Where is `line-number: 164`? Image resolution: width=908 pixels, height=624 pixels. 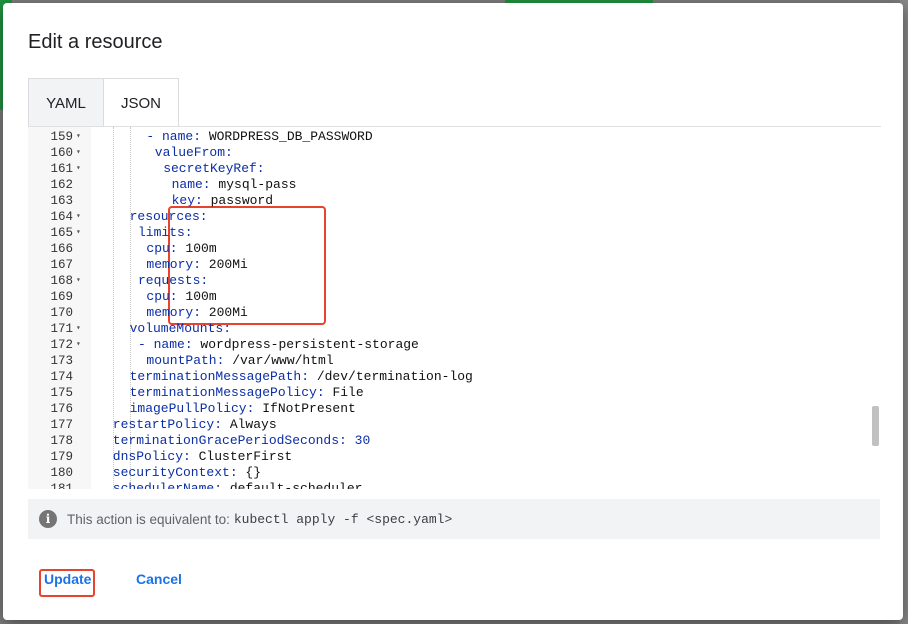 line-number: 164 is located at coordinates (61, 217).